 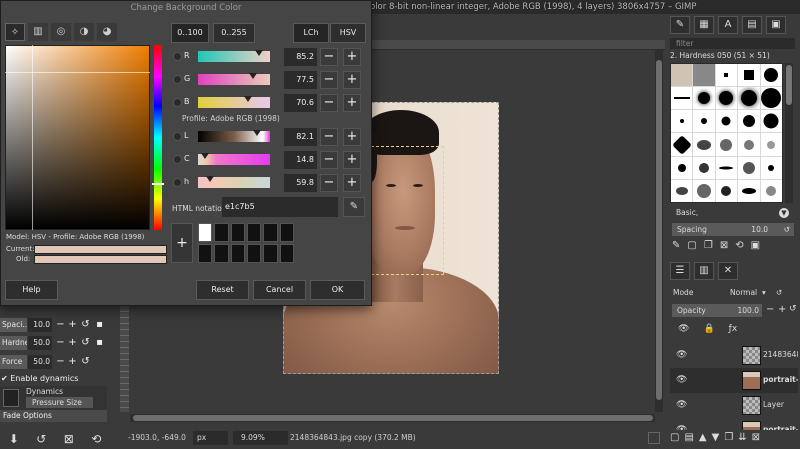 What do you see at coordinates (703, 439) in the screenshot?
I see `raise-layer-icon: ▲` at bounding box center [703, 439].